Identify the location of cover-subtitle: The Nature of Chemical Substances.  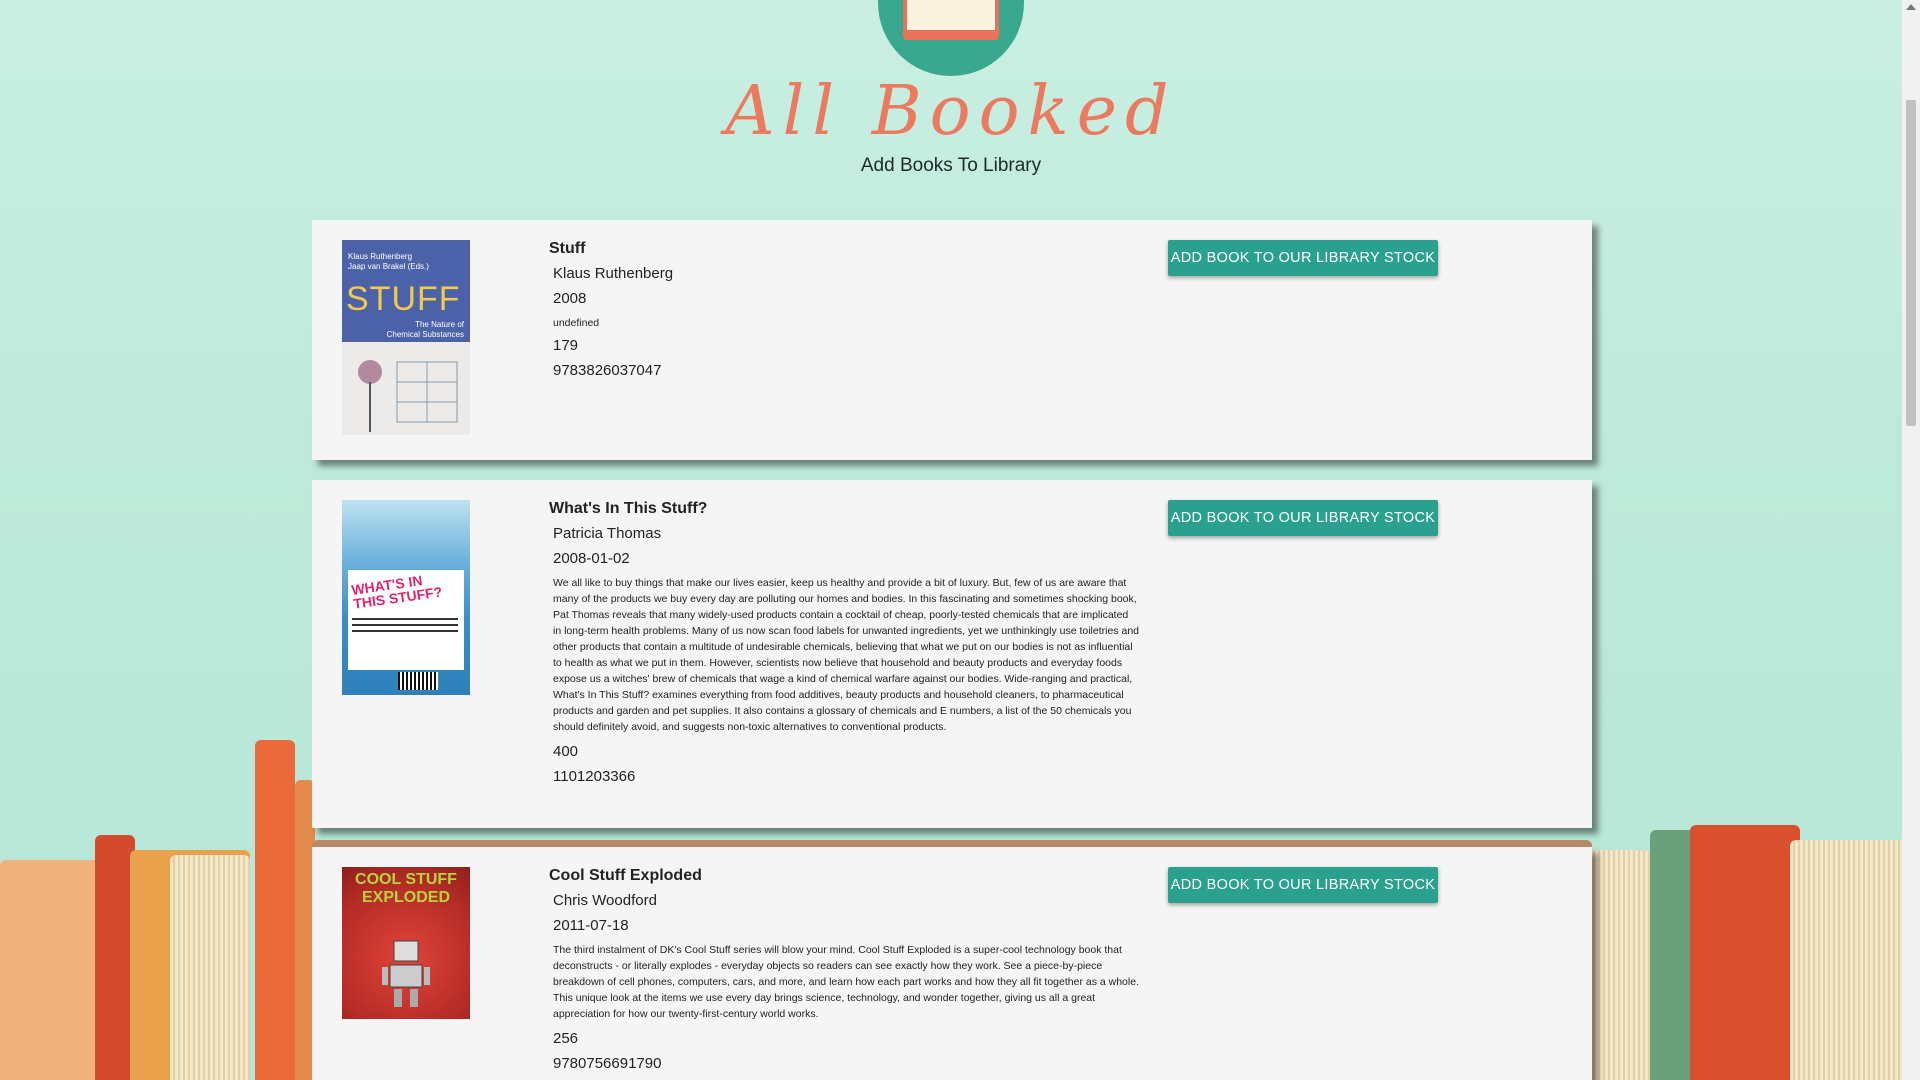
(425, 329).